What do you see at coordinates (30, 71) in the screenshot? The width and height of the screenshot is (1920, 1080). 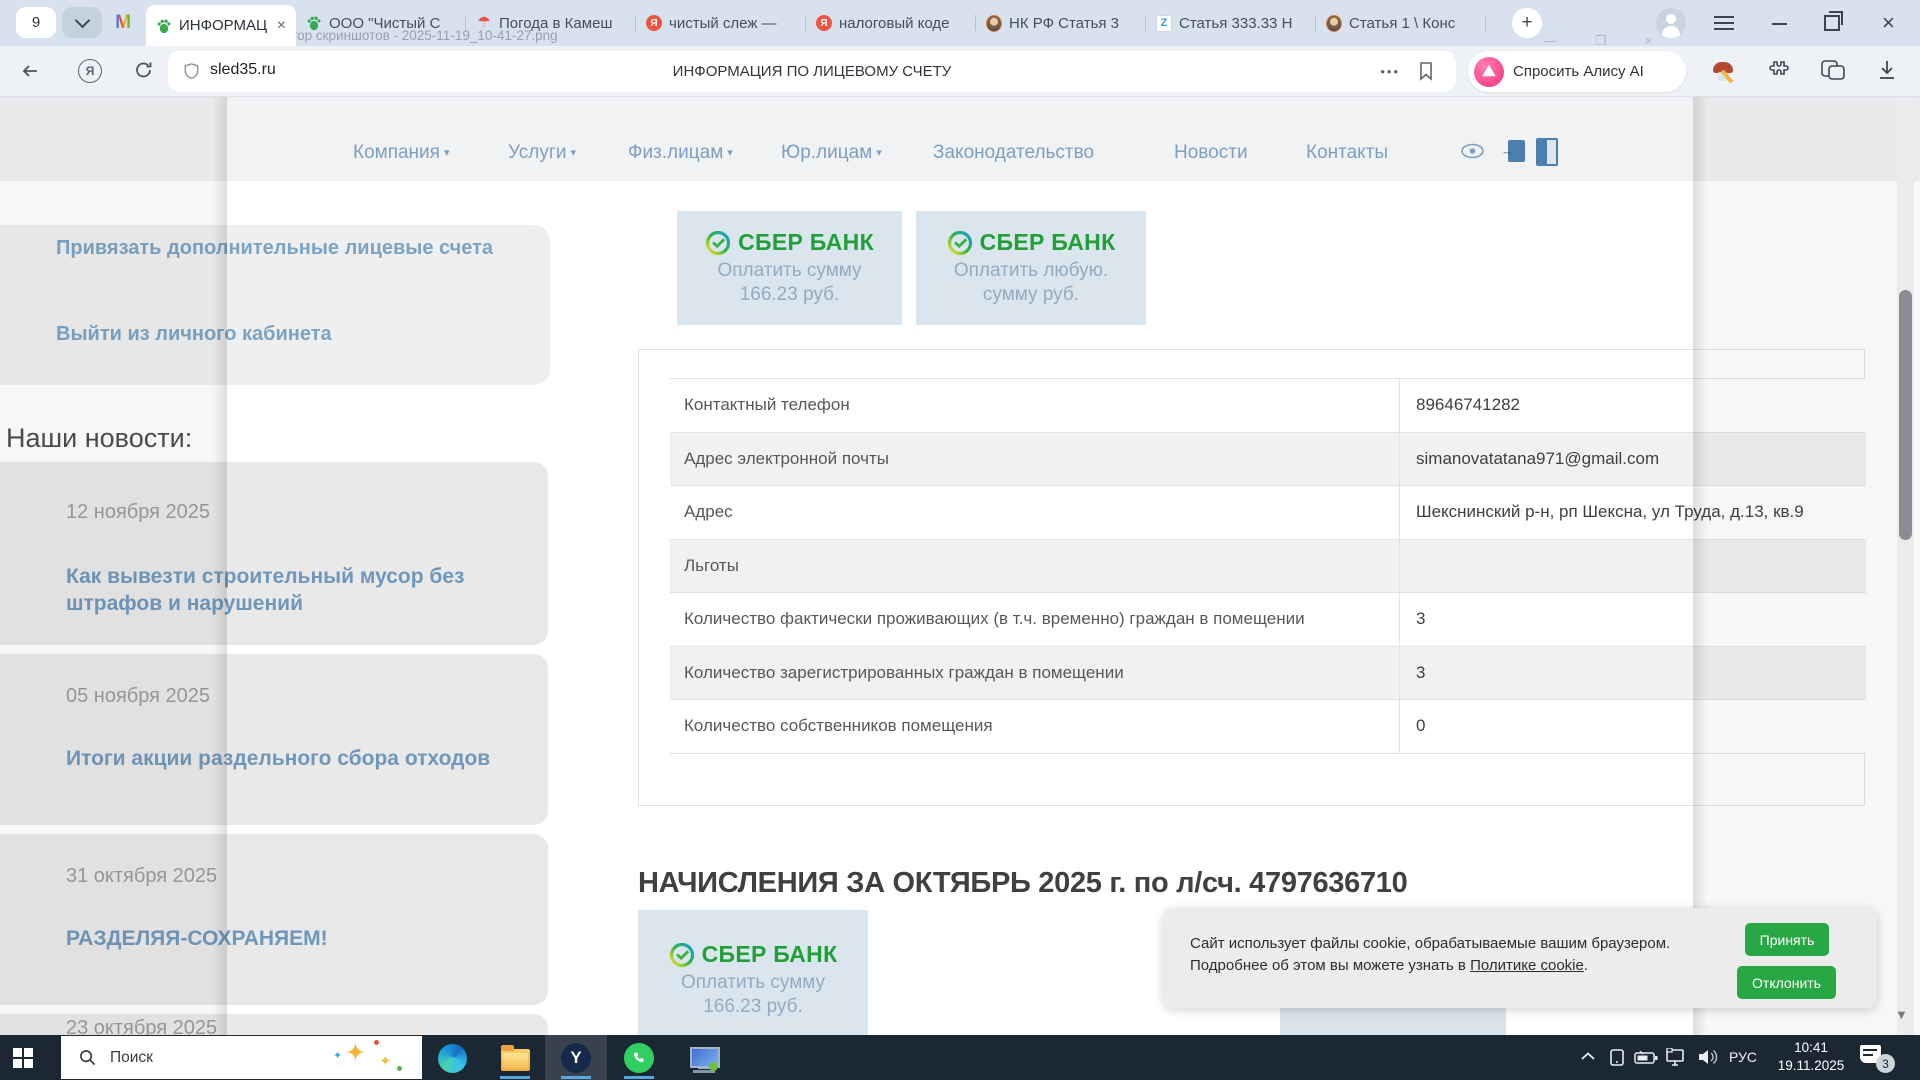 I see `back-button` at bounding box center [30, 71].